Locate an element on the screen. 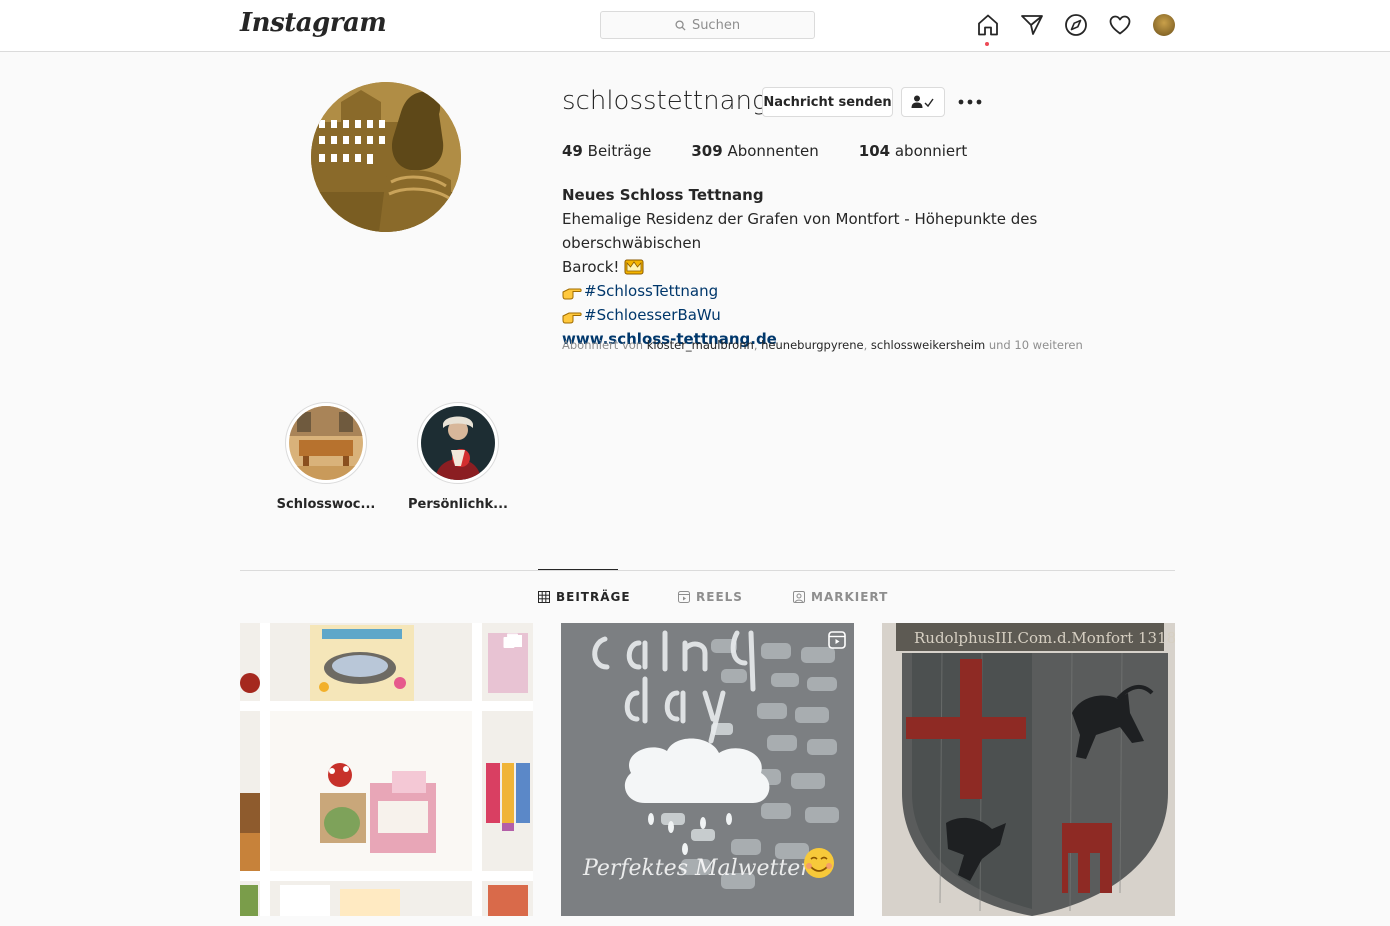  post-thumbnail: Perfektes Malwetter is located at coordinates (707, 769).